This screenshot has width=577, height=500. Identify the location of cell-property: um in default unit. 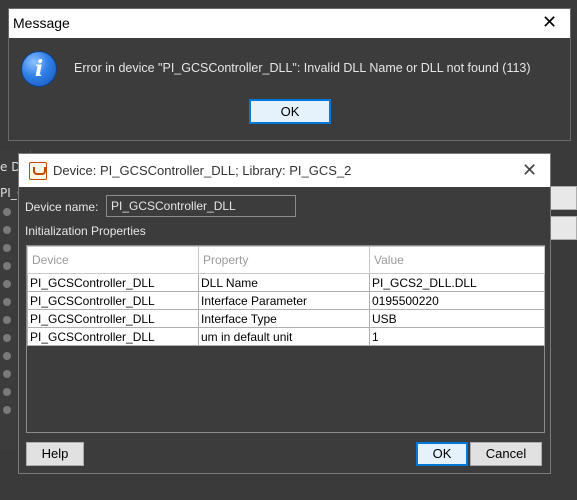
(284, 336).